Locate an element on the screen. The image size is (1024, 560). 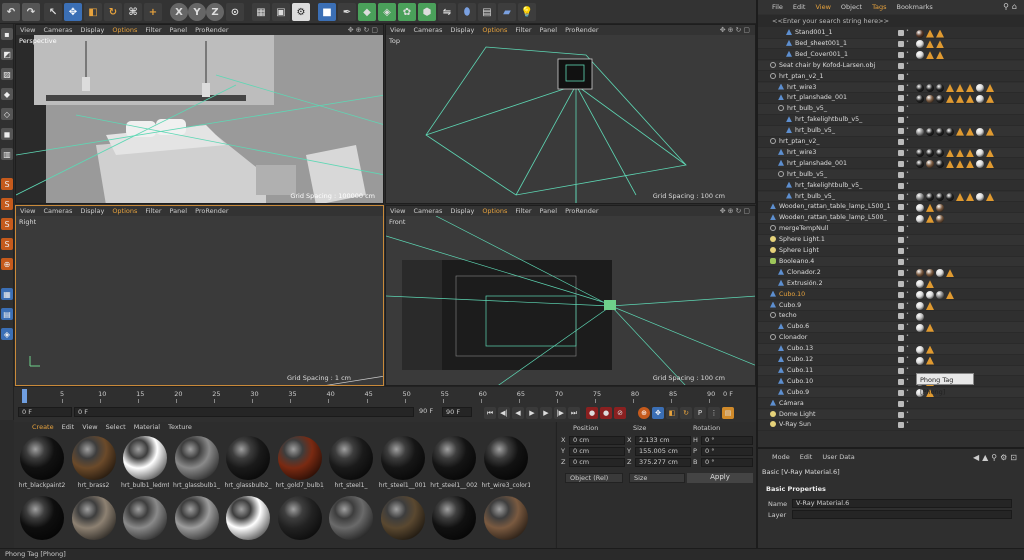
material-swatch: hrt_steel1_ is located at coordinates (351, 466).